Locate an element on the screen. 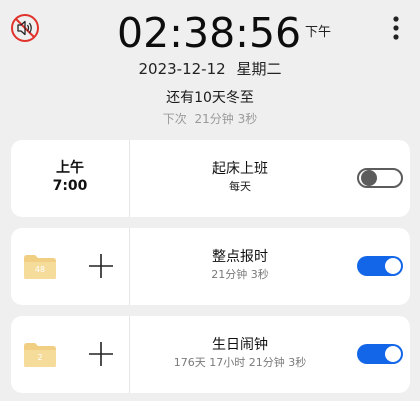  folder-count: 2 is located at coordinates (40, 357).